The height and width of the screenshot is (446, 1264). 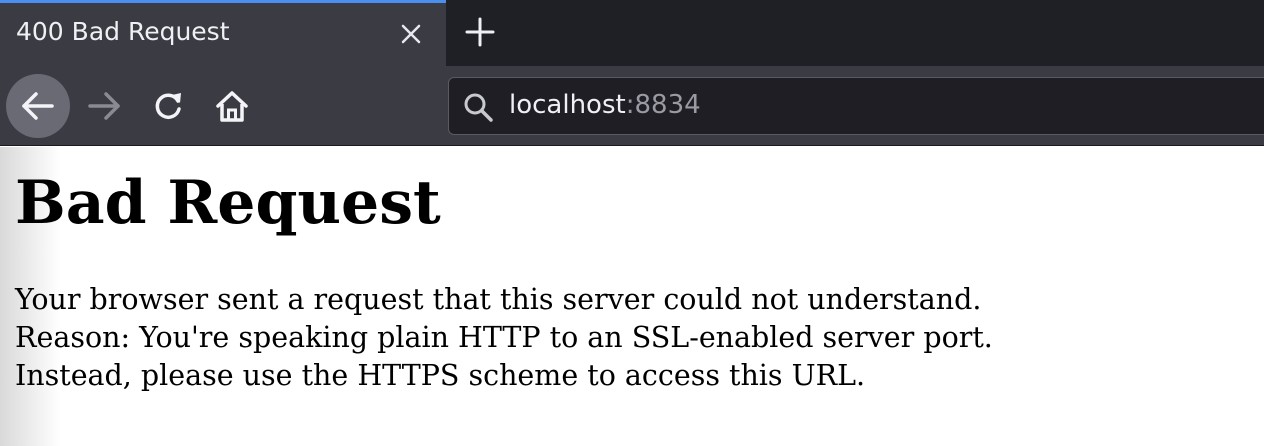 I want to click on arrow-left-icon, so click(x=38, y=106).